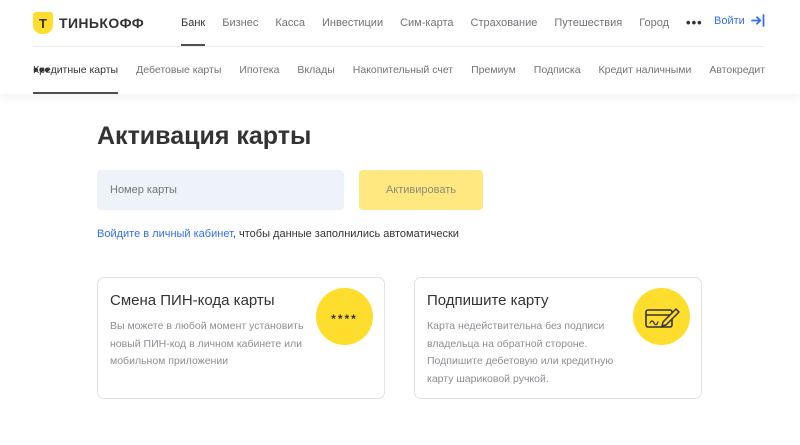  I want to click on card-sign-icon, so click(661, 316).